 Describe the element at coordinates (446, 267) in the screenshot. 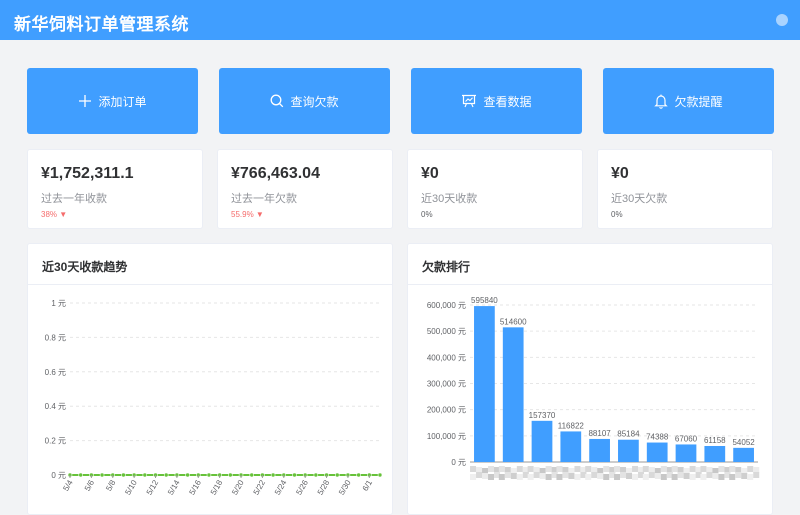

I see `ranking-panel-title: 欠款排行` at that location.